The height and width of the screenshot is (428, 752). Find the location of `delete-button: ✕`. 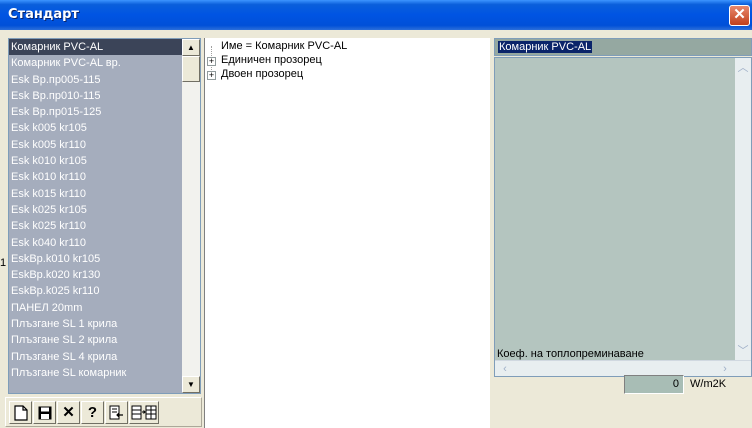

delete-button: ✕ is located at coordinates (68, 412).